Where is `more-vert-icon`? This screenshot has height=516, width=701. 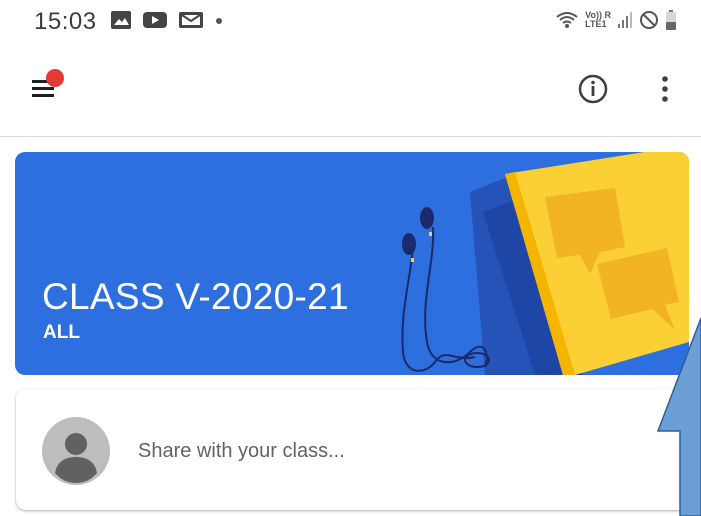
more-vert-icon is located at coordinates (665, 89).